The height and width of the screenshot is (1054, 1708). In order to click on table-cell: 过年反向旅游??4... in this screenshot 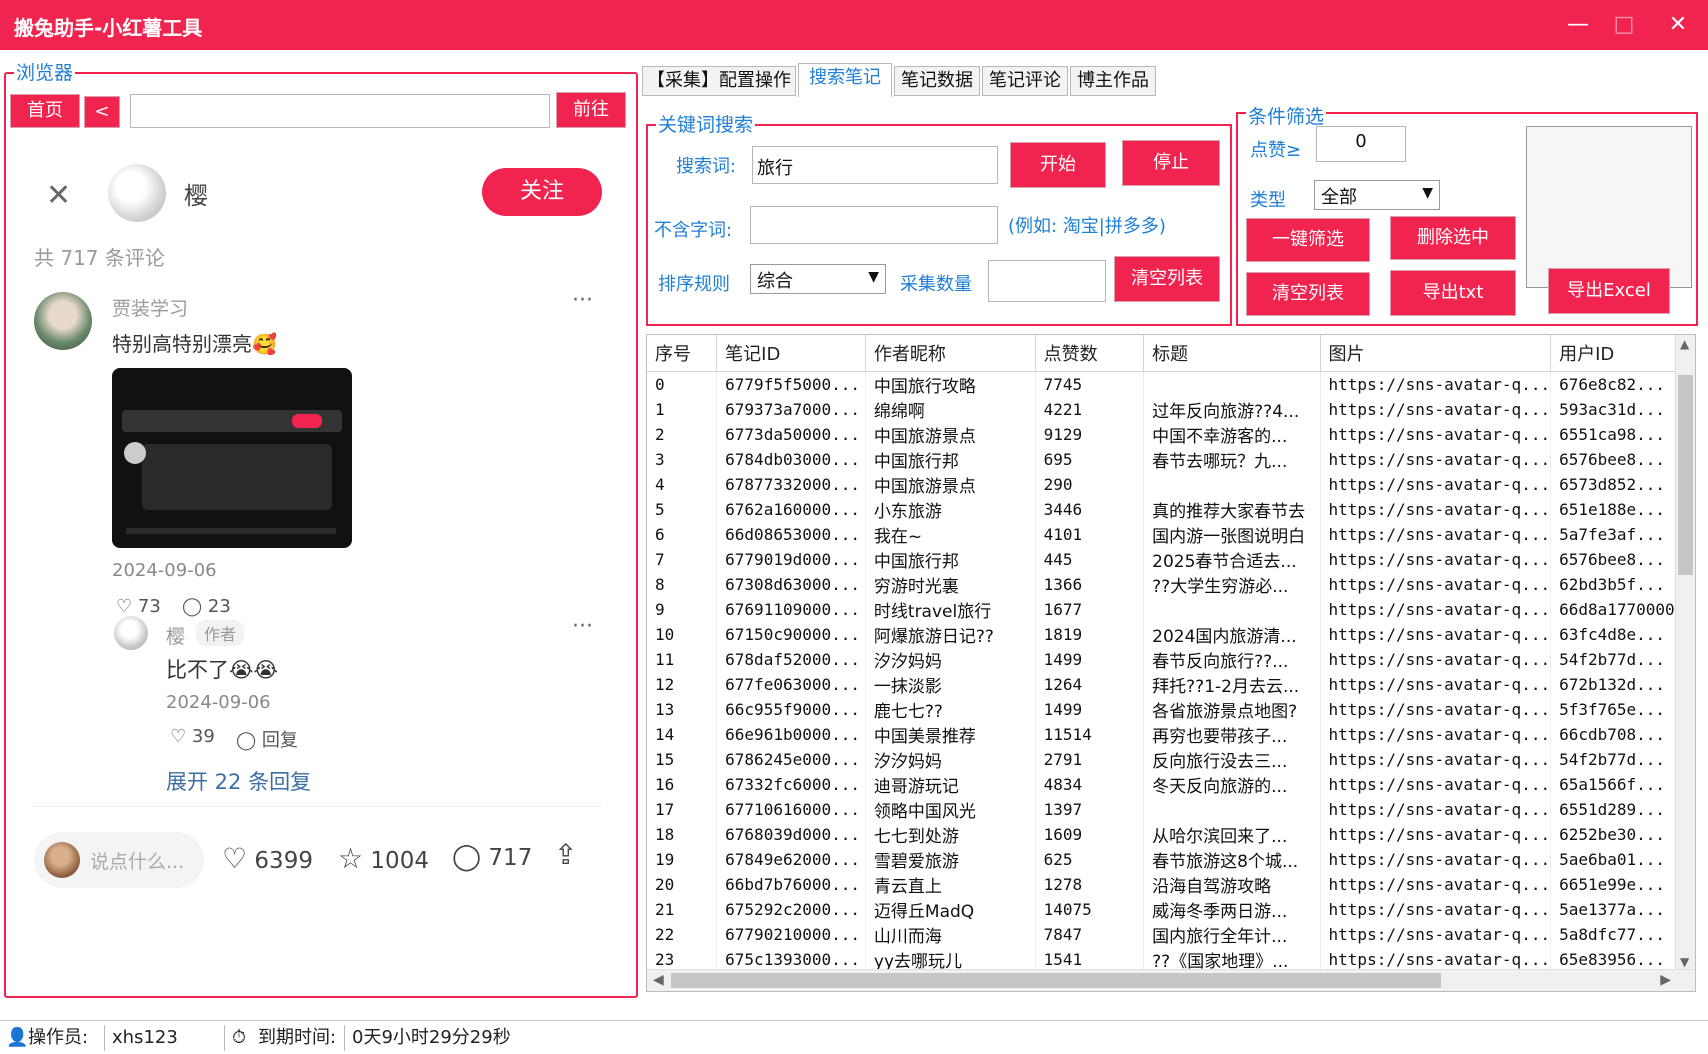, I will do `click(1232, 409)`.